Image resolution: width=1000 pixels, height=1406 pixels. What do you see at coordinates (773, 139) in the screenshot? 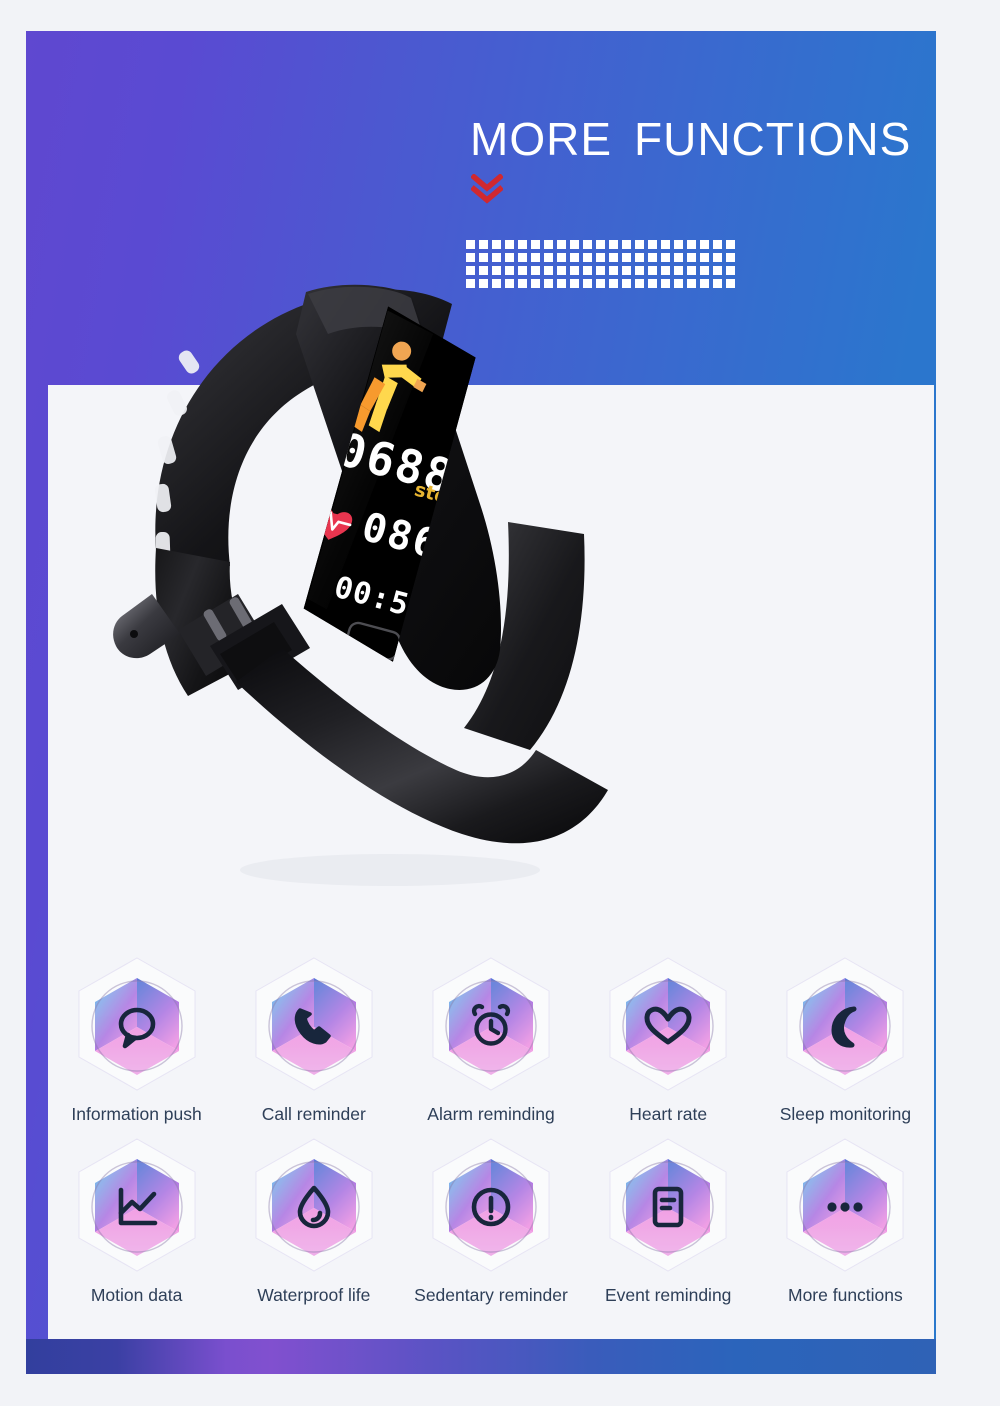
I see `page-title-word-2: FUNCTIONS` at bounding box center [773, 139].